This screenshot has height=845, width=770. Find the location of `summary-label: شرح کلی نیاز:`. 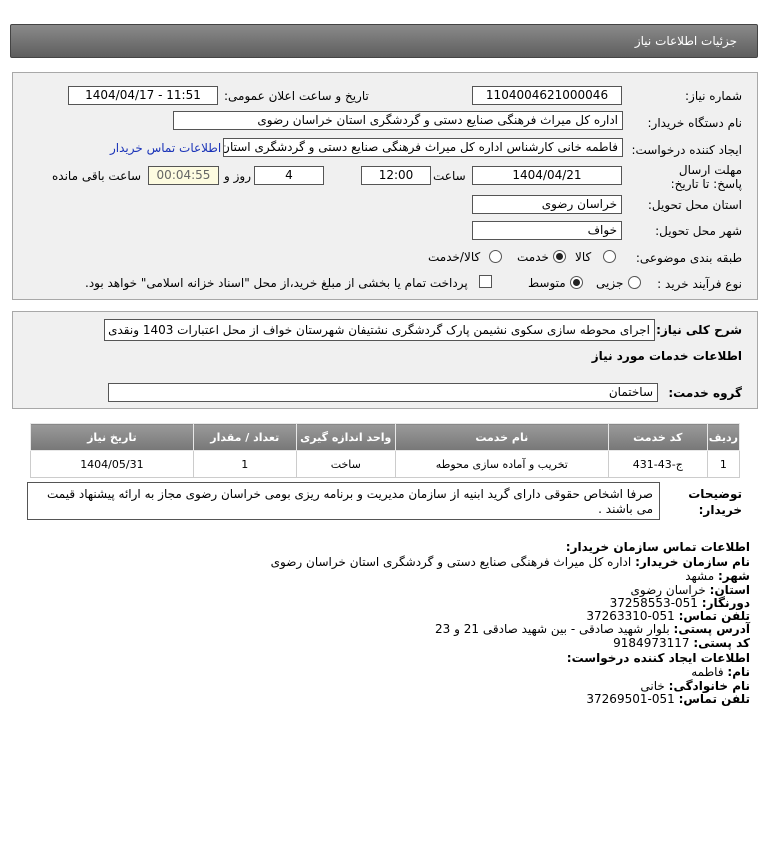

summary-label: شرح کلی نیاز: is located at coordinates (699, 330).